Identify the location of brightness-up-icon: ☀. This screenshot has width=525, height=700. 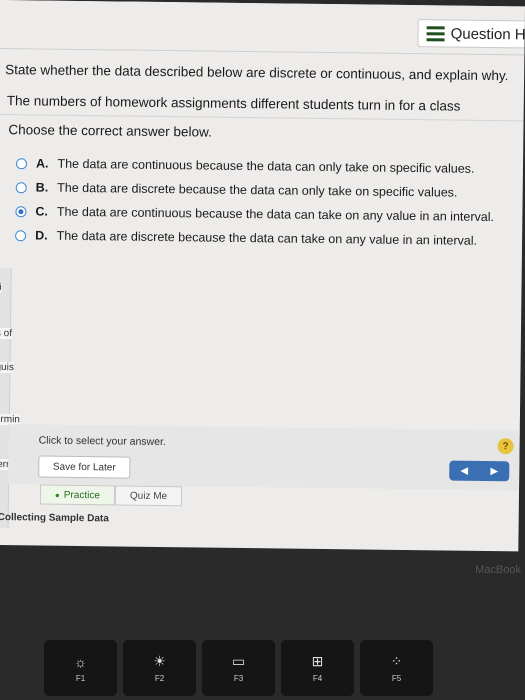
(159, 661).